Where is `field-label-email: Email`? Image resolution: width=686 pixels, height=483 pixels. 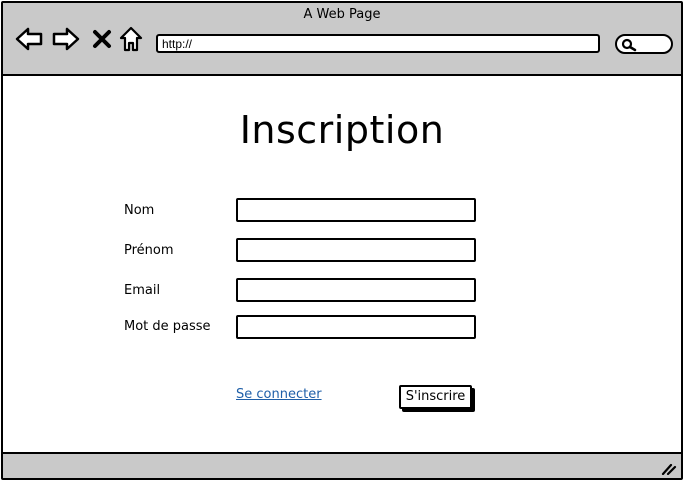
field-label-email: Email is located at coordinates (142, 290).